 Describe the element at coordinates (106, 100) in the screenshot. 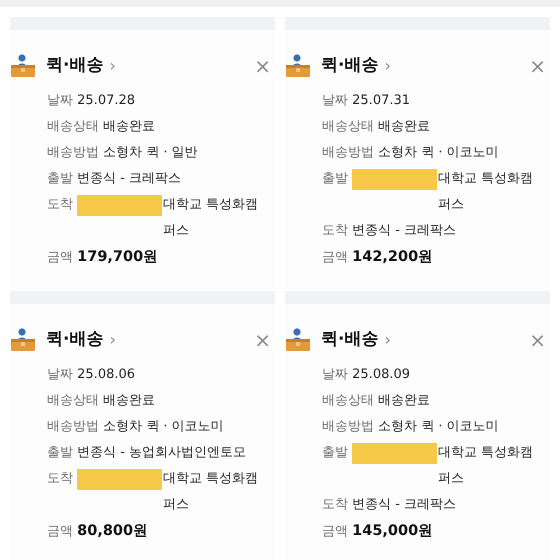

I see `field-value: 25.07.28` at that location.